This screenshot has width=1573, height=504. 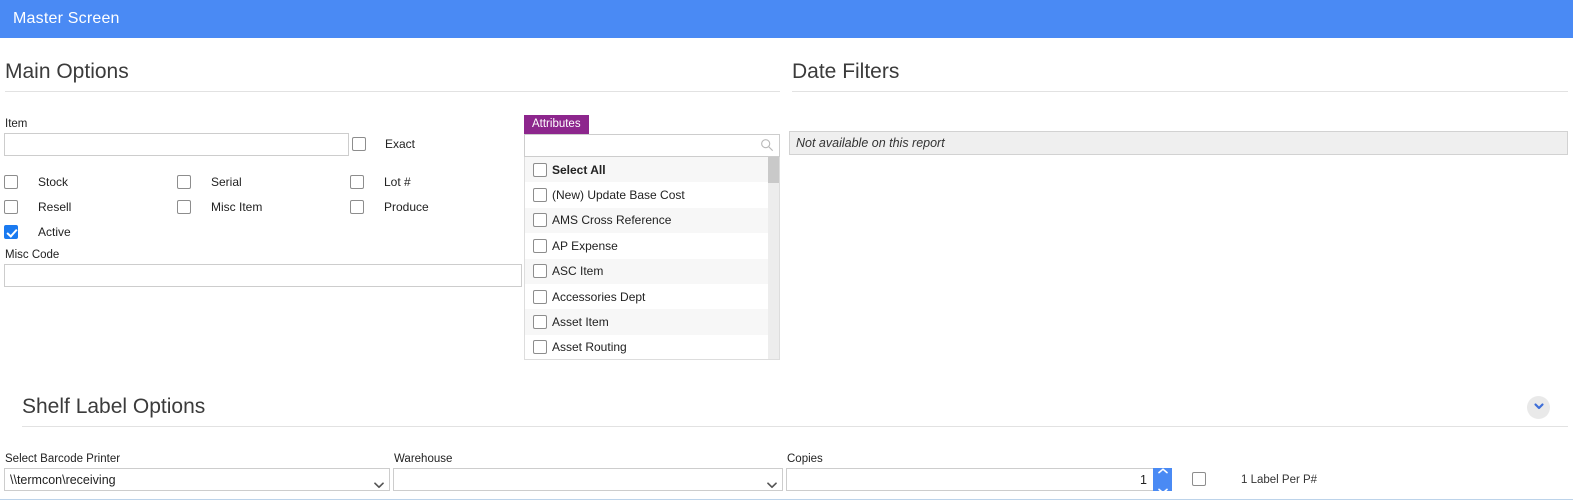 I want to click on shelf-label-options-heading: Shelf Label Options, so click(x=795, y=411).